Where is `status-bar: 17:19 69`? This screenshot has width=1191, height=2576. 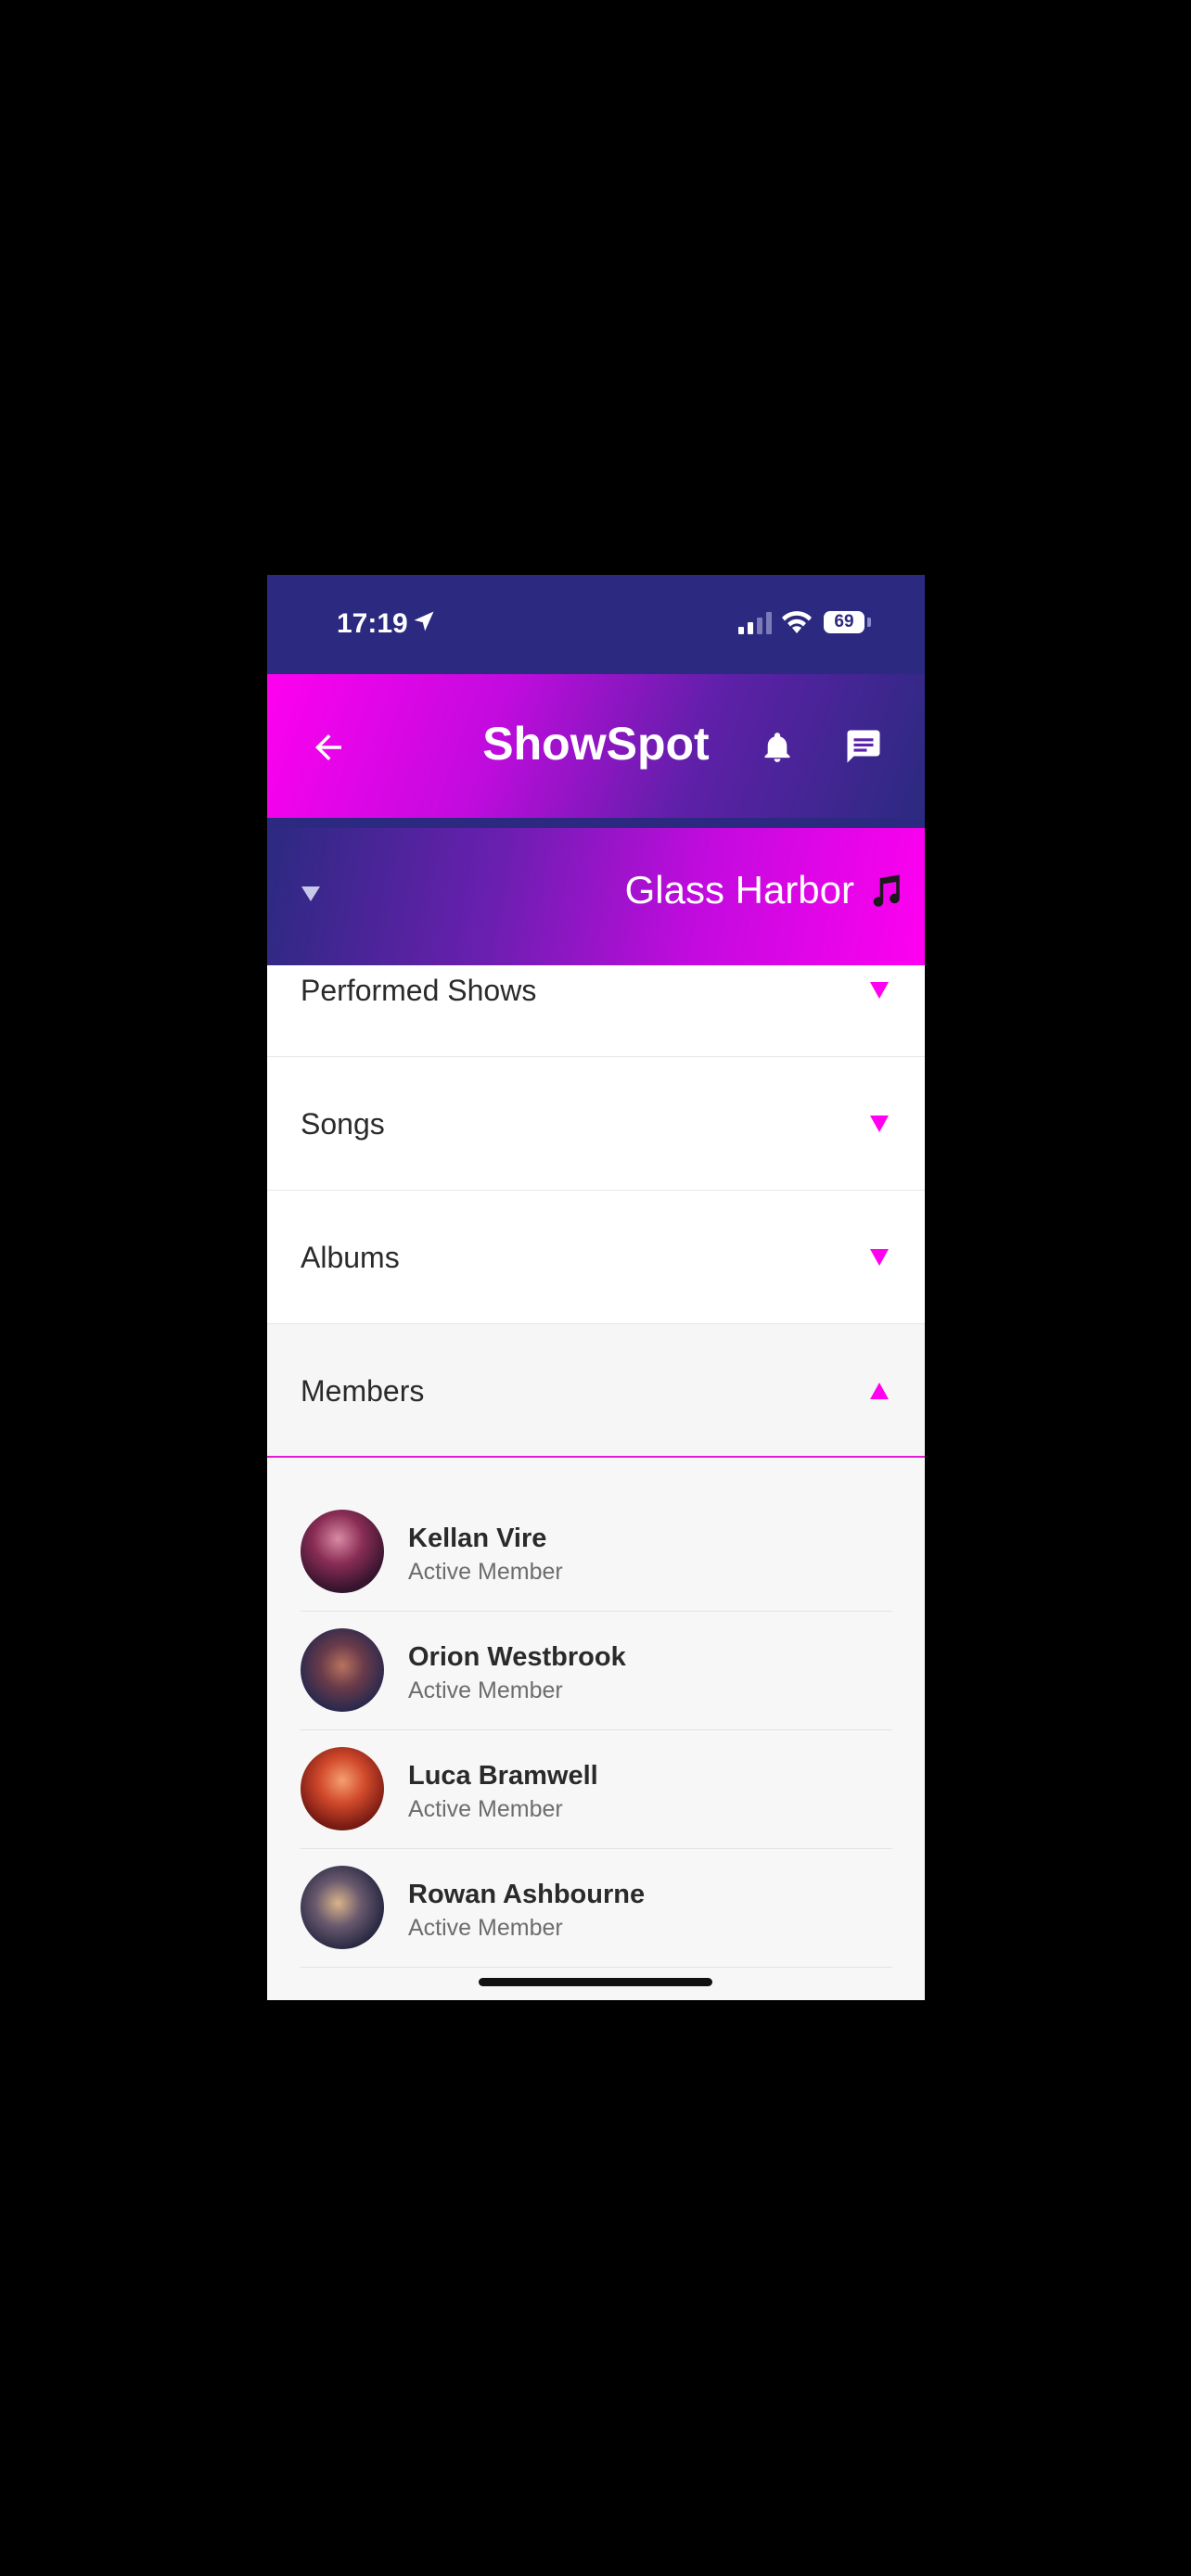 status-bar: 17:19 69 is located at coordinates (596, 625).